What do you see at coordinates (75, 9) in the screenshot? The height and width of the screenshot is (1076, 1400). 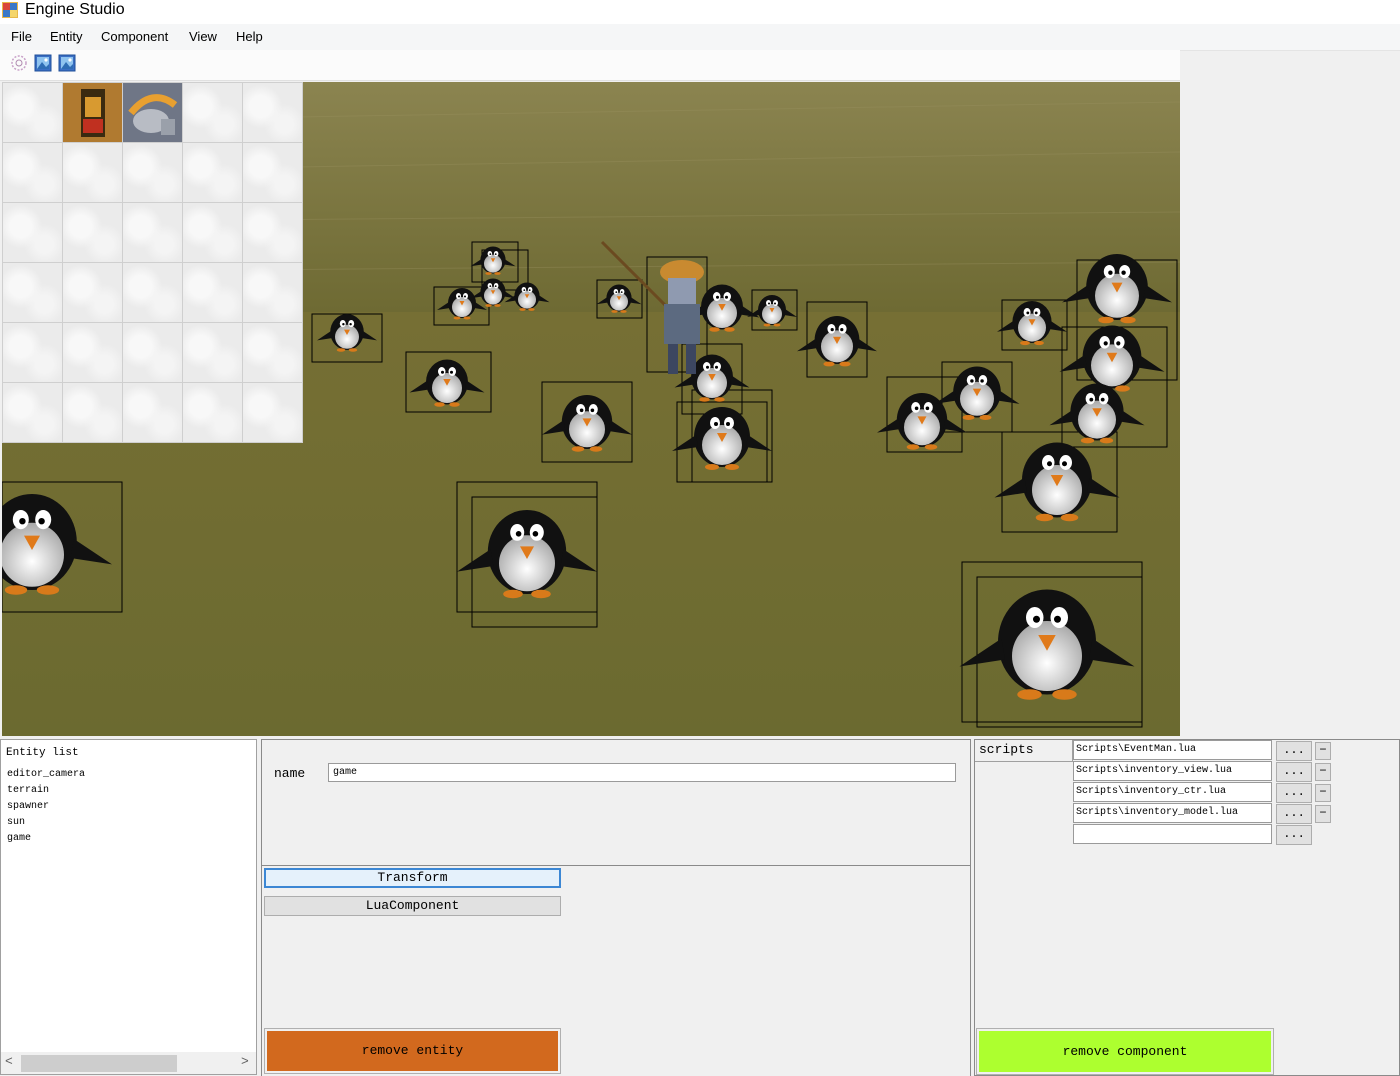 I see `window-title: Engine Studio` at bounding box center [75, 9].